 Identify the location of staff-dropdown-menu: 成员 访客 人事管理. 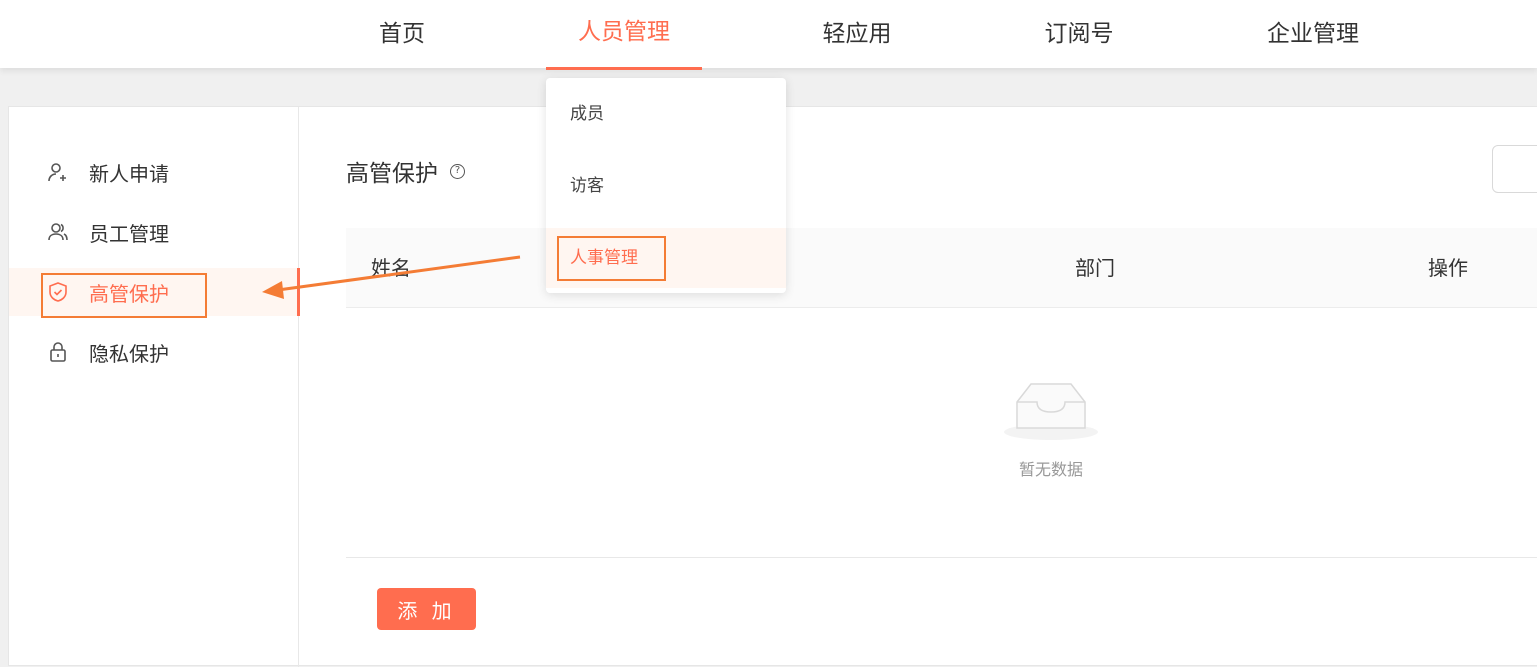
(666, 185).